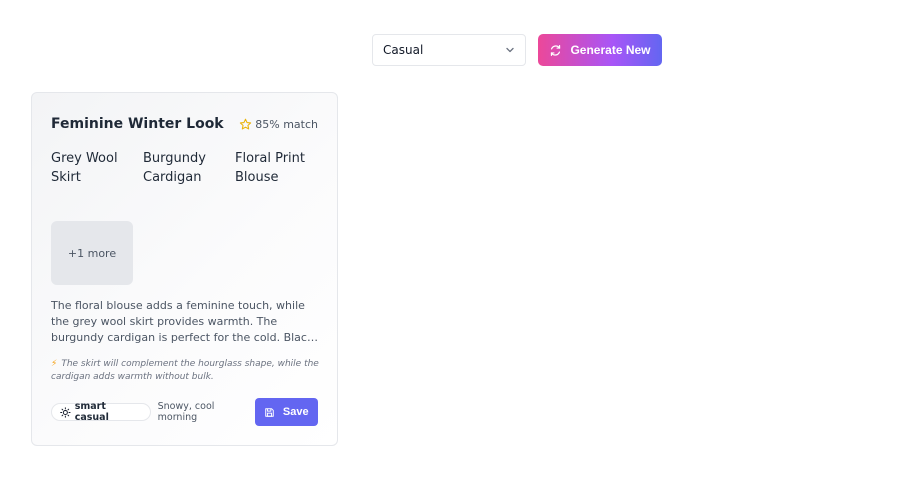 This screenshot has width=913, height=490. I want to click on style-badge: smart casual, so click(101, 412).